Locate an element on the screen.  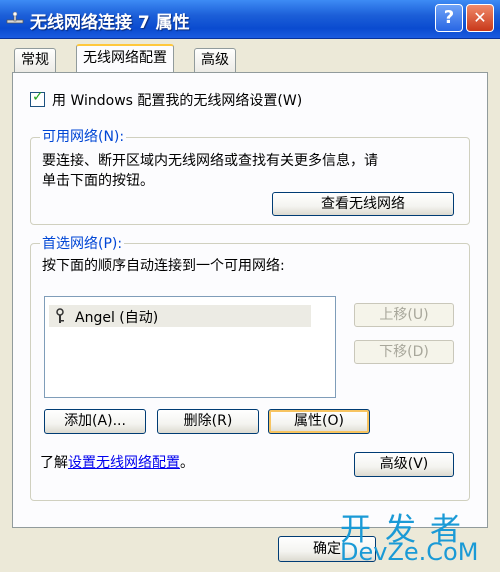
network-name: Angel (自动) is located at coordinates (117, 318).